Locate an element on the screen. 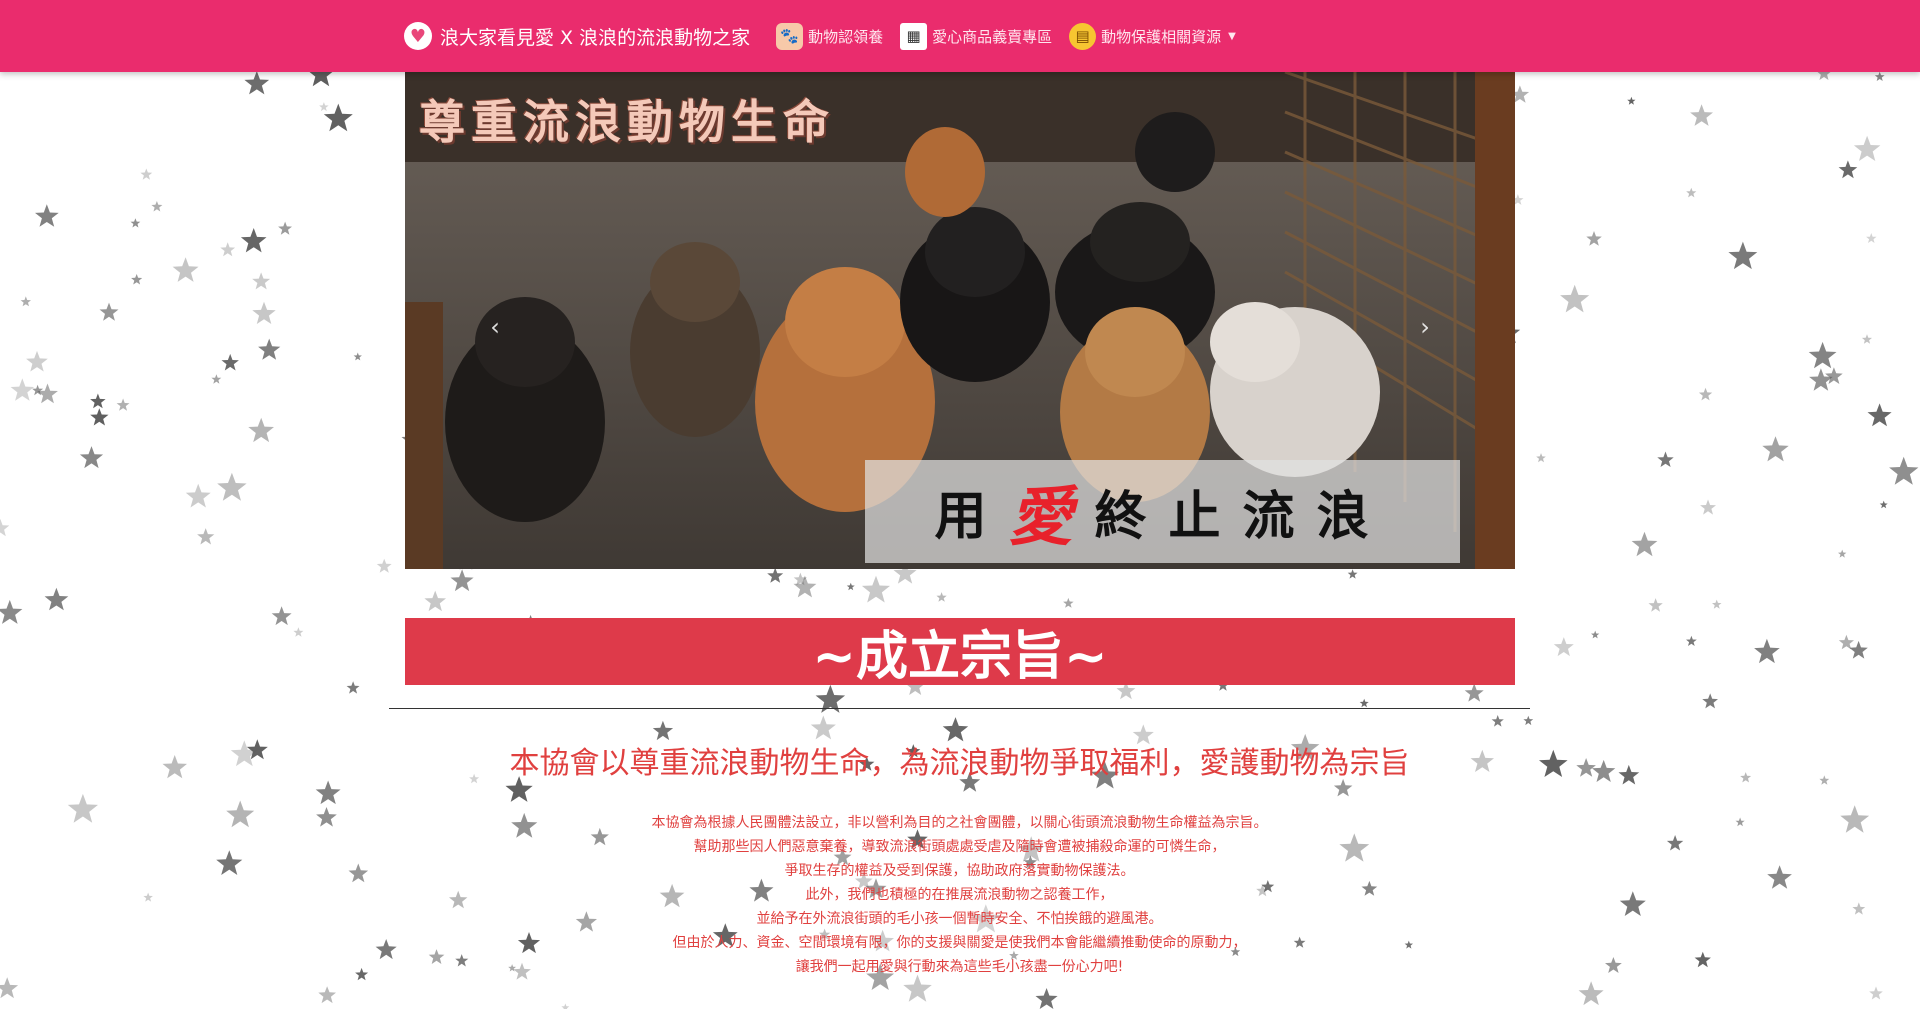  paragraph-line: 讓我們一起用愛與行動來為這些毛小孩盡一份心力吧! is located at coordinates (959, 967).